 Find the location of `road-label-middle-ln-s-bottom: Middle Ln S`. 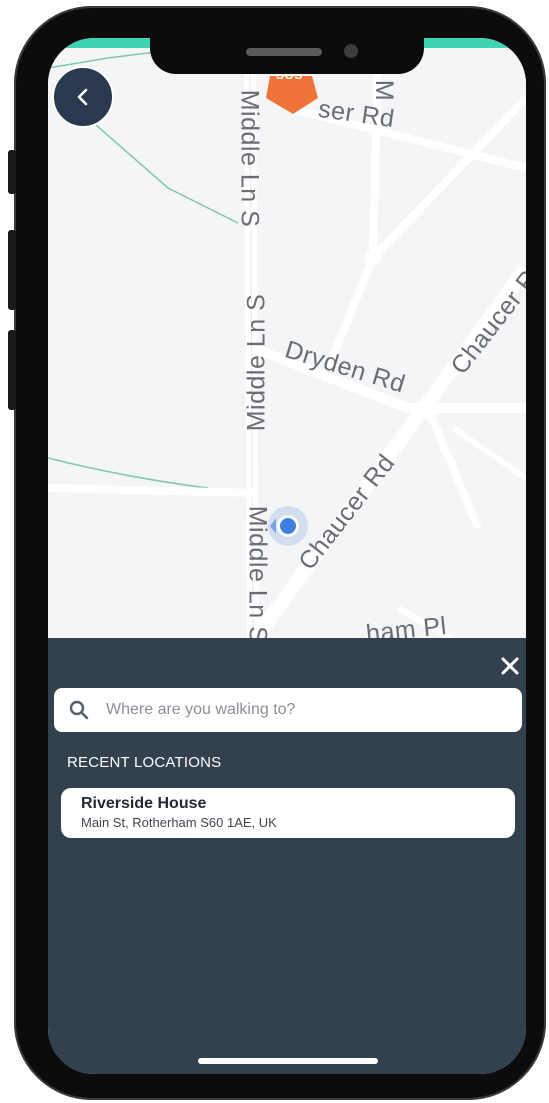

road-label-middle-ln-s-bottom: Middle Ln S is located at coordinates (257, 574).